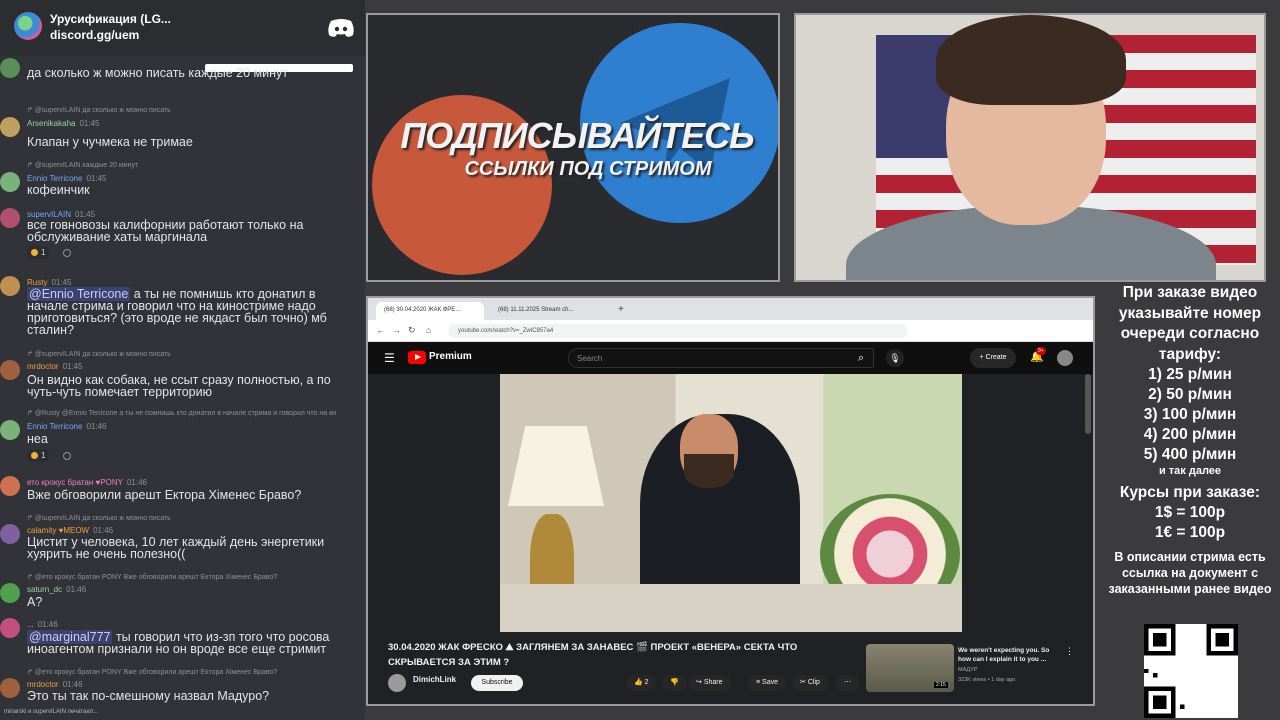  I want to click on share-button: ↪ Share, so click(709, 683).